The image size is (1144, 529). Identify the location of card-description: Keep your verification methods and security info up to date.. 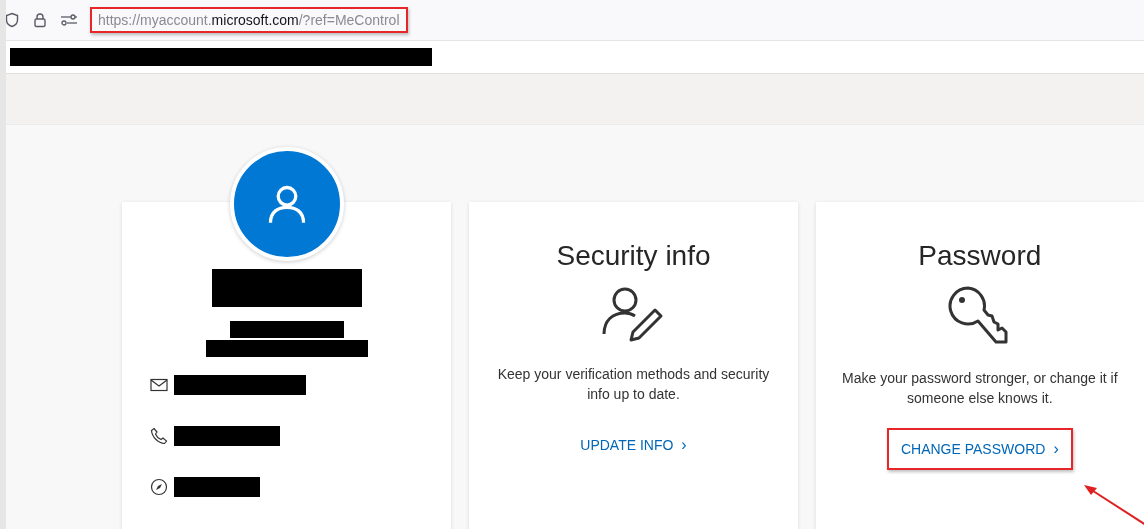
(633, 384).